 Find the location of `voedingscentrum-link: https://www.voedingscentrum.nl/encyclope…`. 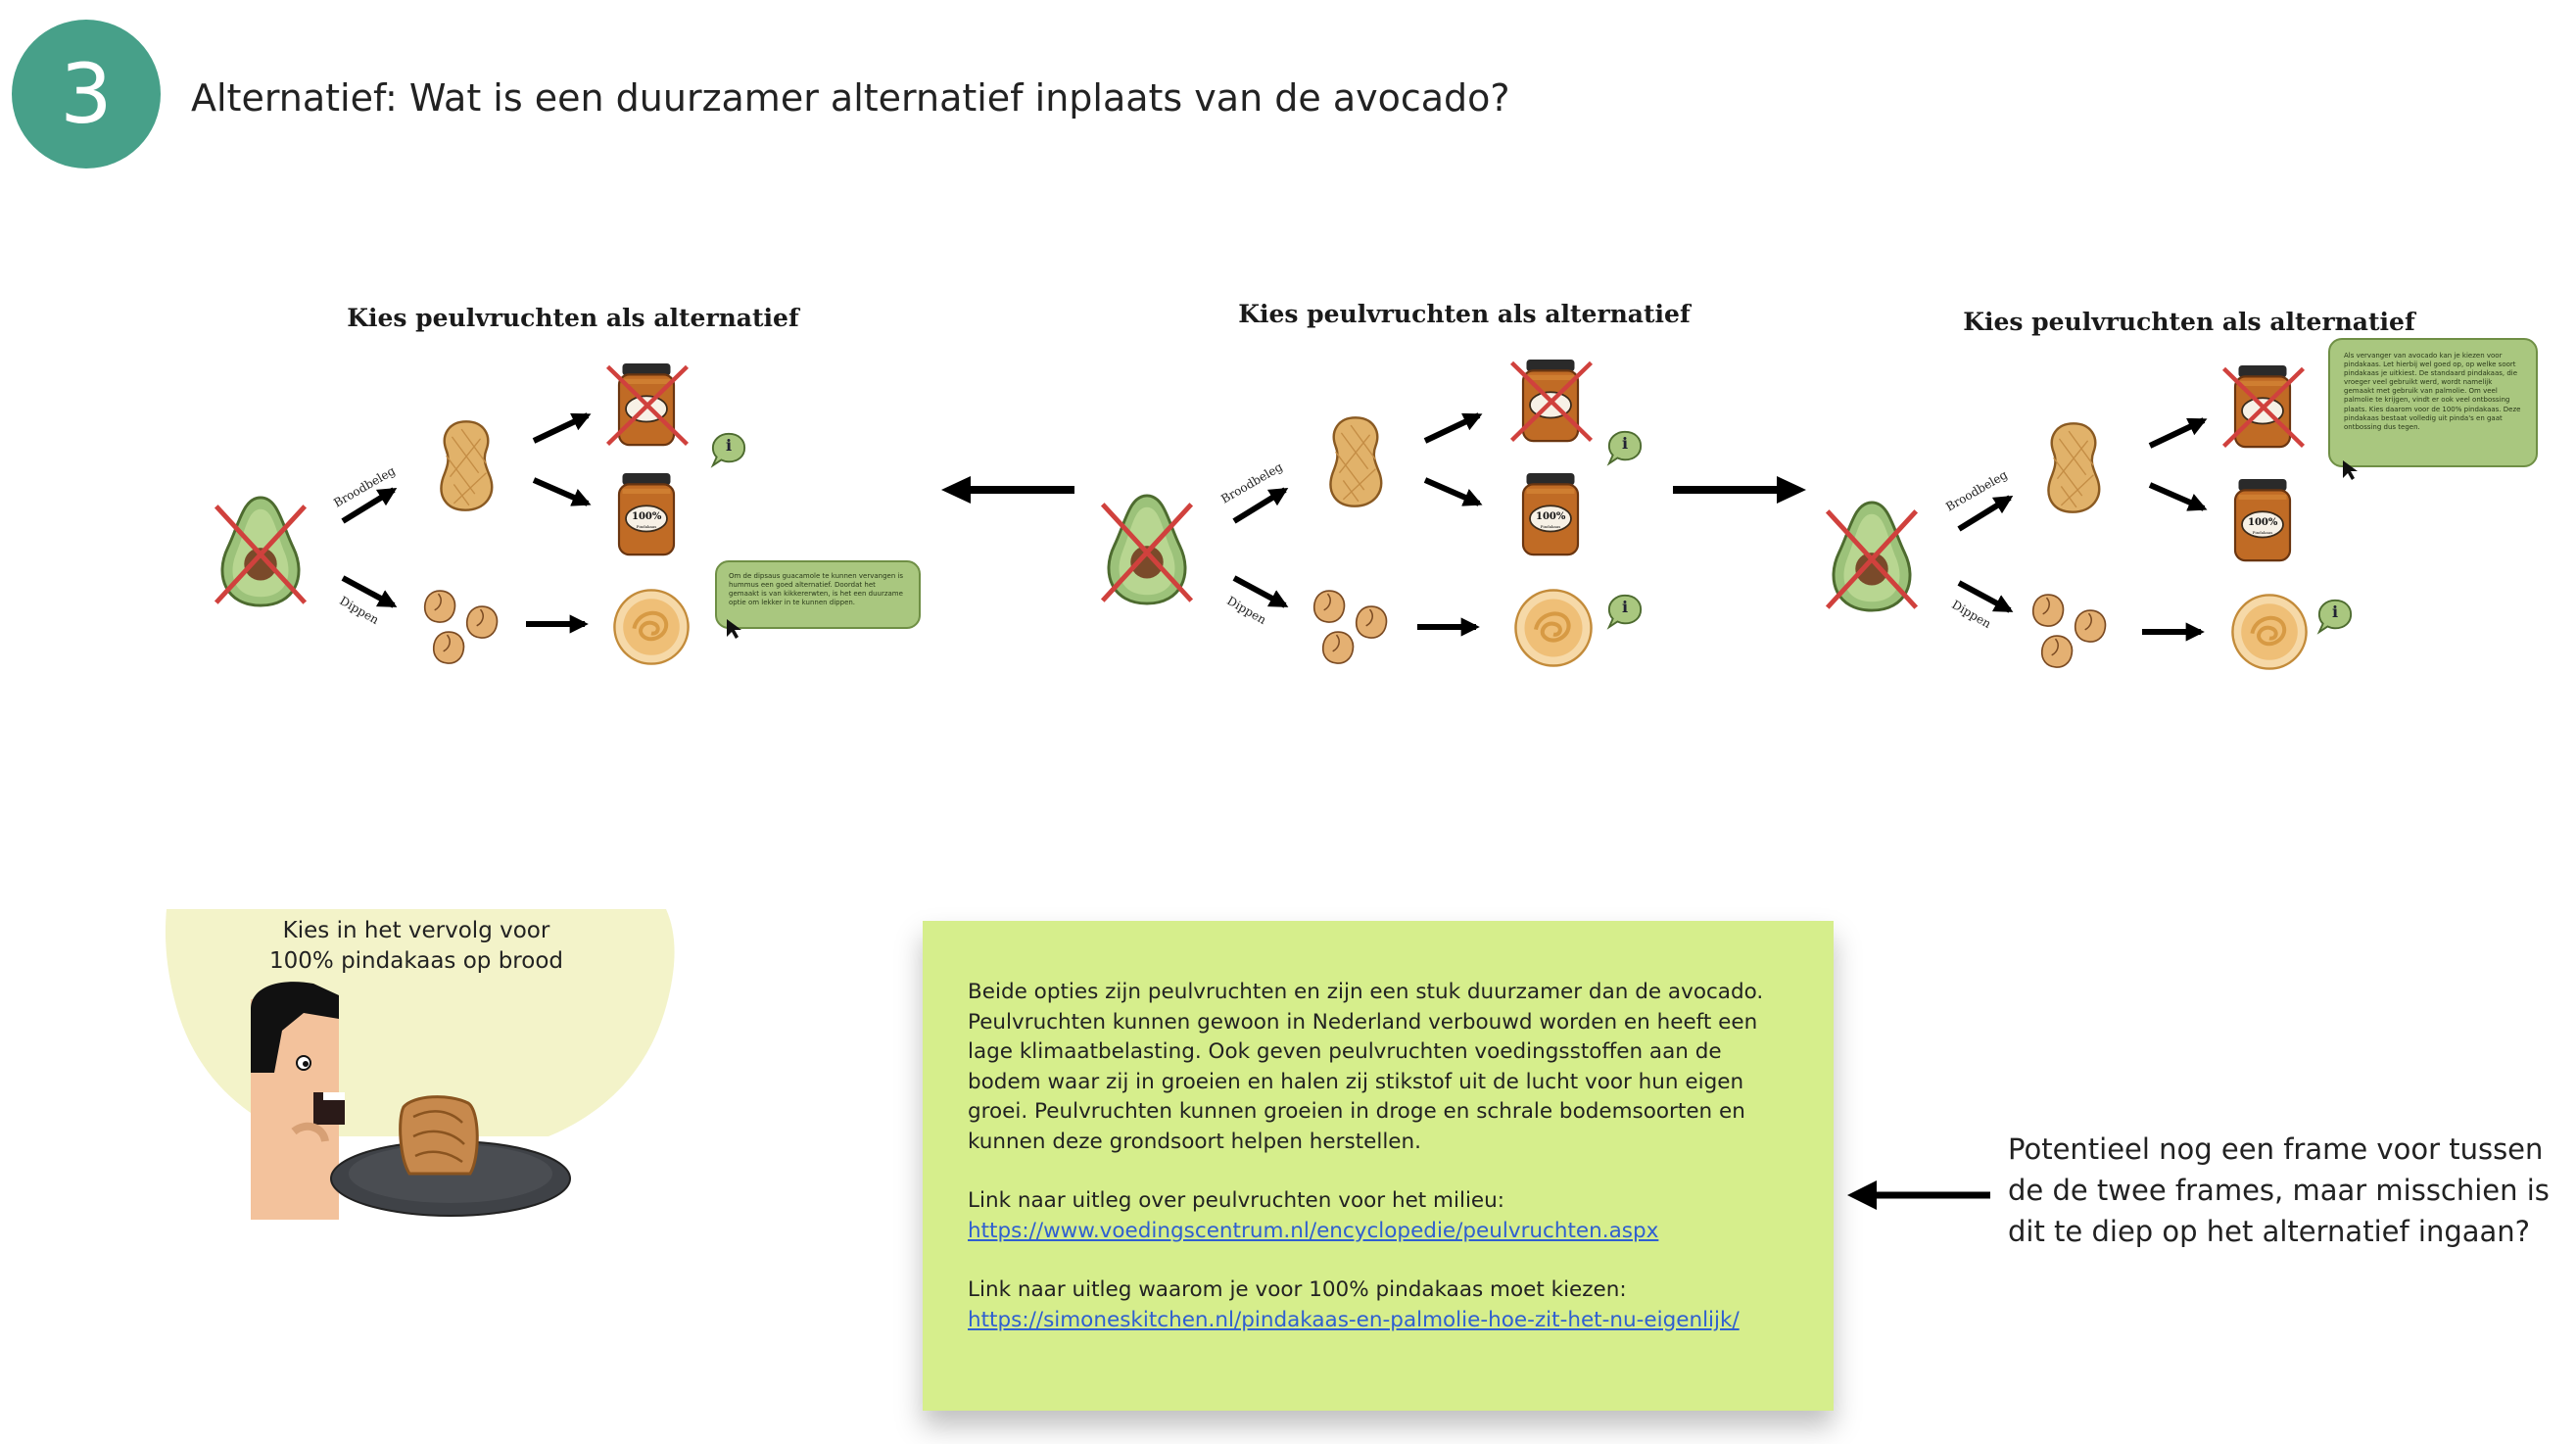

voedingscentrum-link: https://www.voedingscentrum.nl/encyclope… is located at coordinates (1313, 1231).